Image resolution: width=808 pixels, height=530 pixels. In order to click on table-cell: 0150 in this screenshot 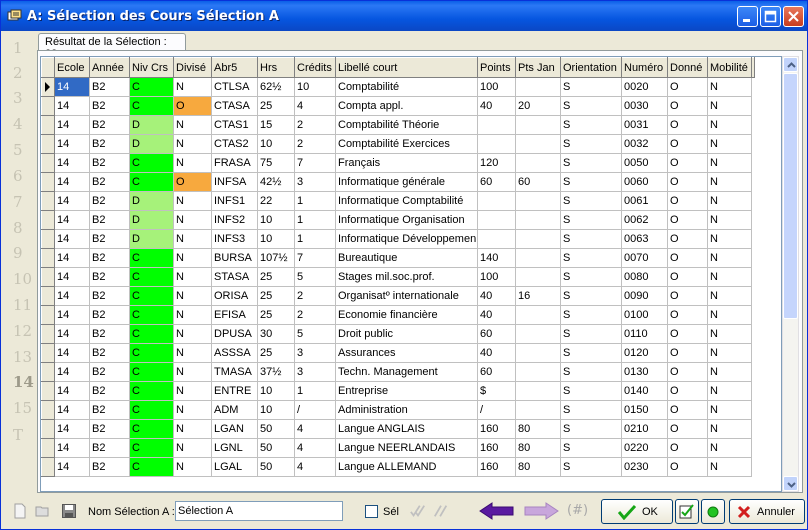, I will do `click(644, 410)`.